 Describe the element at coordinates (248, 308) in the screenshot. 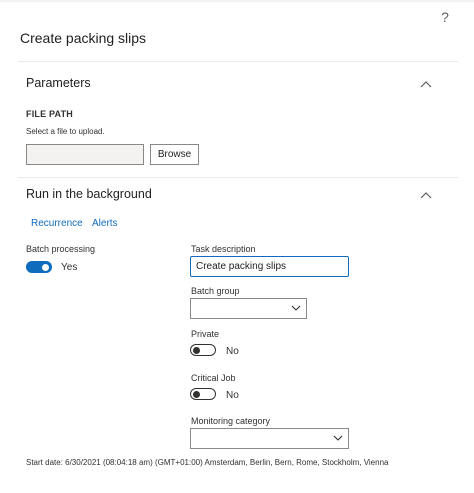

I see `batch-group-select` at that location.